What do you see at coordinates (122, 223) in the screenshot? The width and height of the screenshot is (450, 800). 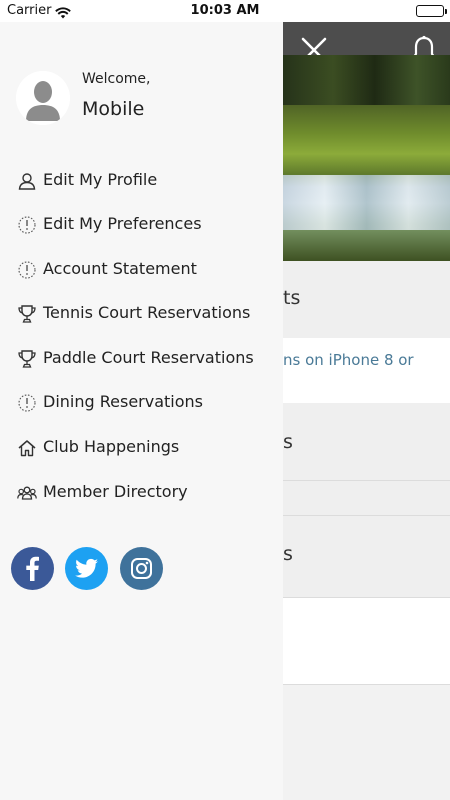 I see `menu-item-label: Edit My Preferences` at bounding box center [122, 223].